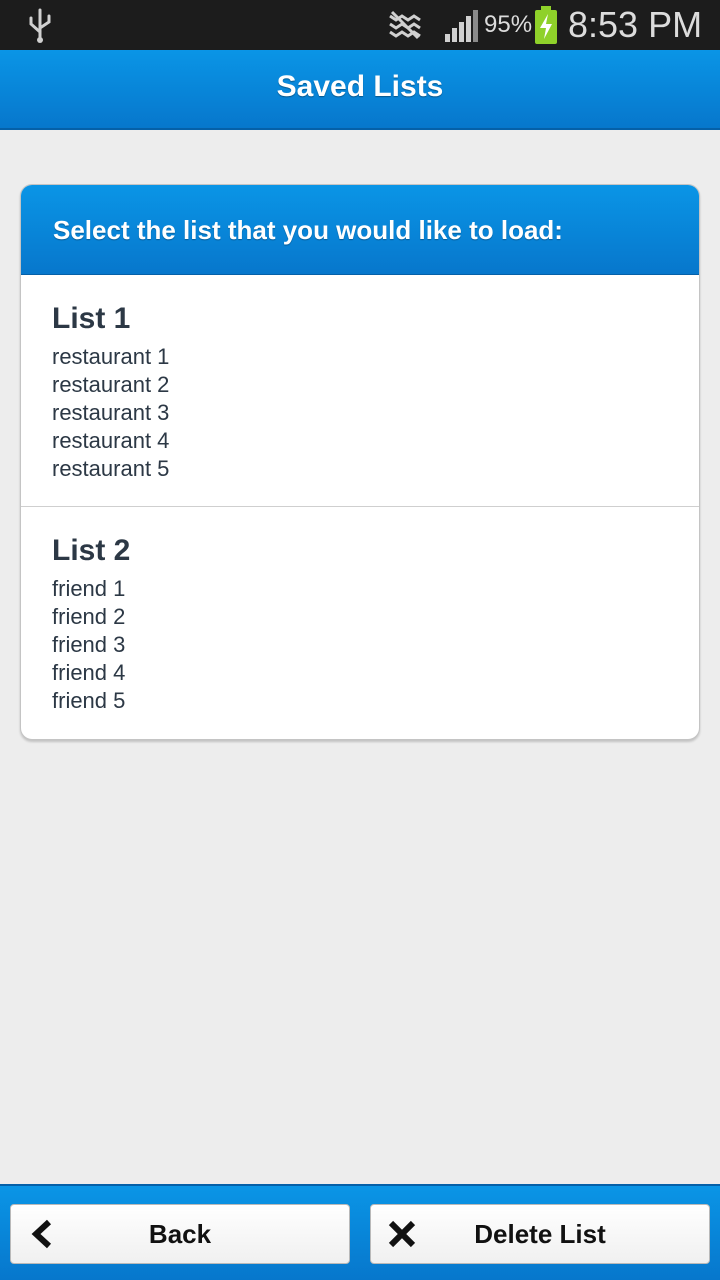 The width and height of the screenshot is (720, 1280). Describe the element at coordinates (91, 318) in the screenshot. I see `list-name: List 1` at that location.